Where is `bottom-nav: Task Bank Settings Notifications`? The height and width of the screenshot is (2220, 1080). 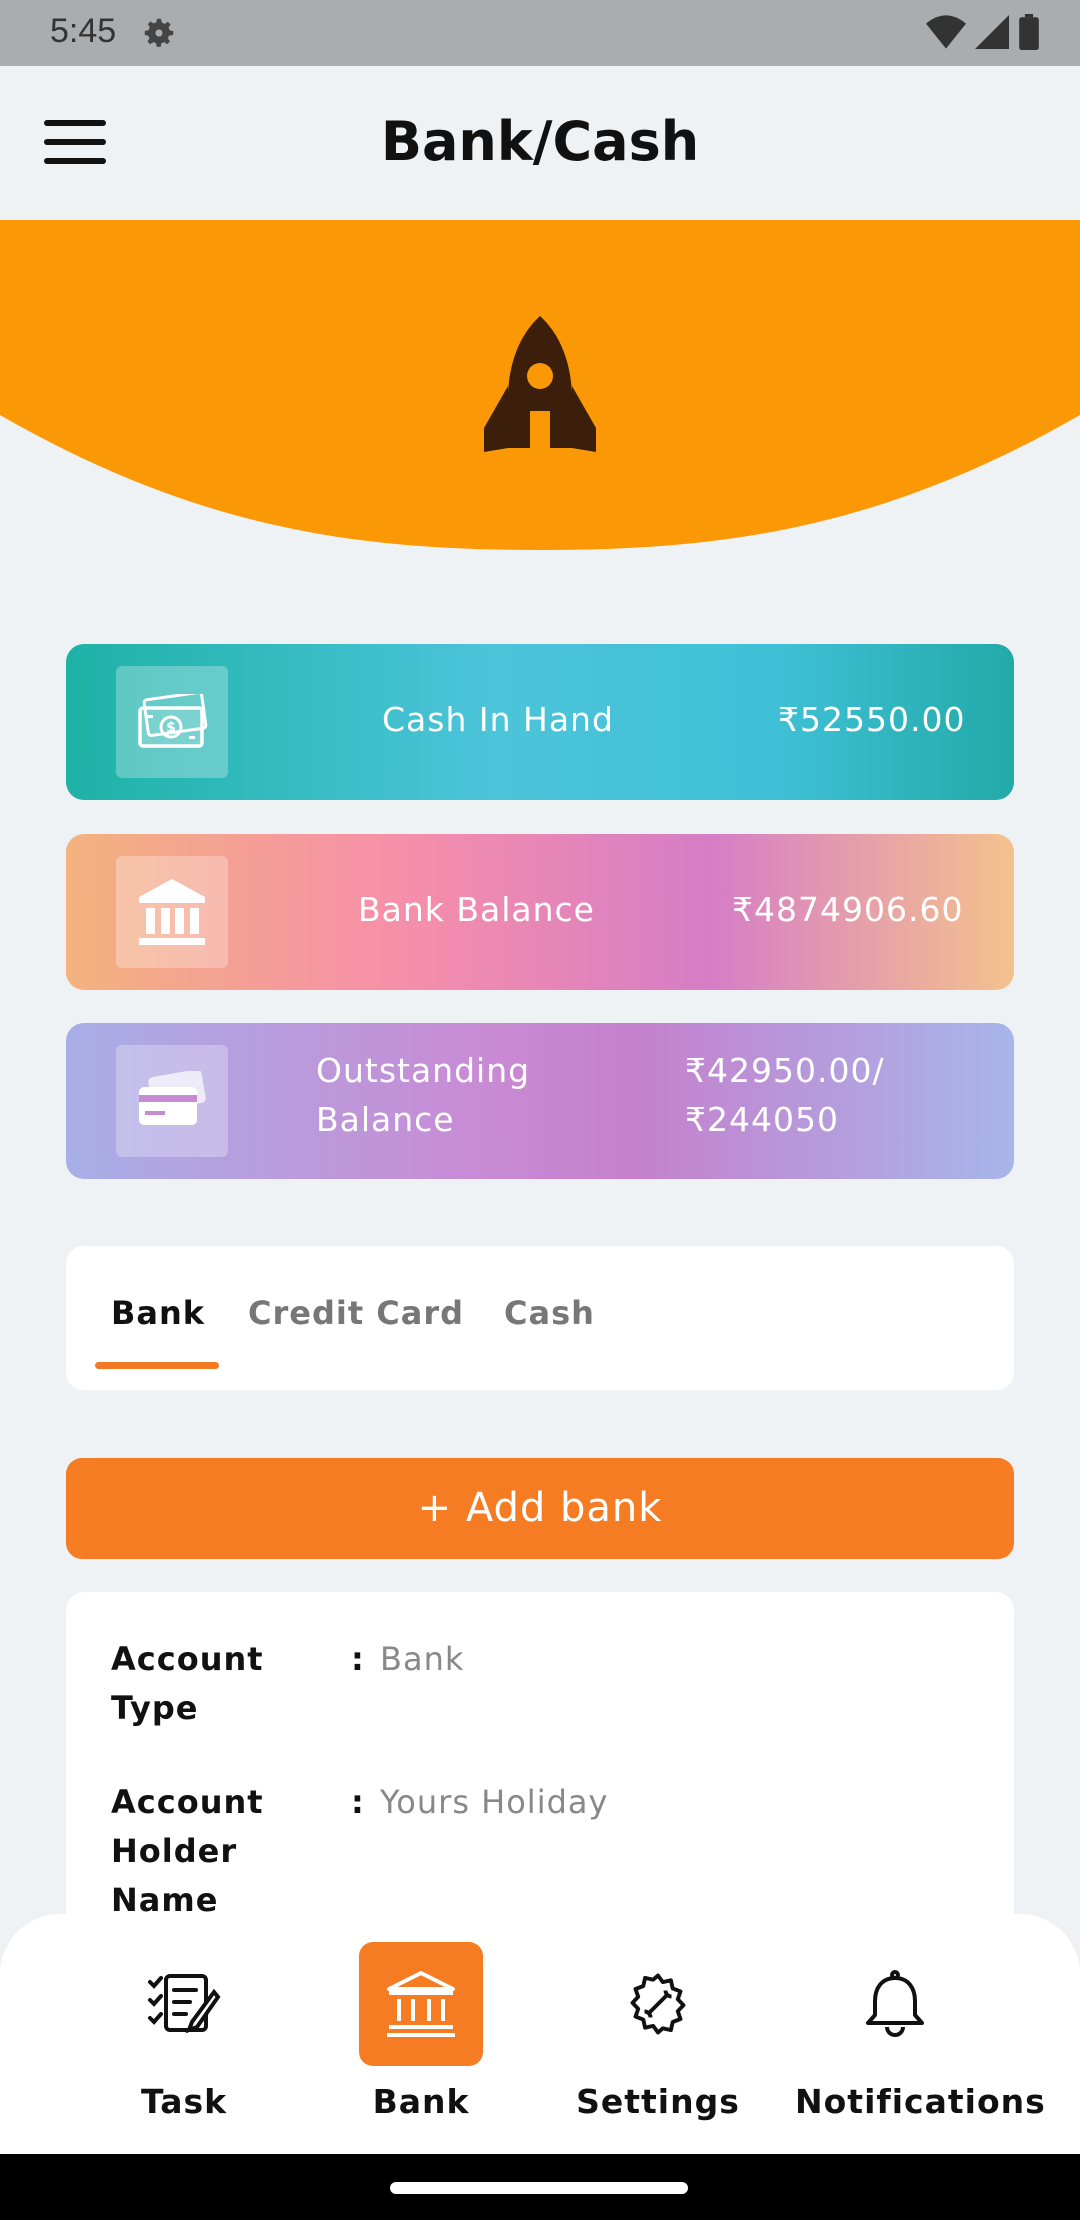
bottom-nav: Task Bank Settings Notifications is located at coordinates (540, 2034).